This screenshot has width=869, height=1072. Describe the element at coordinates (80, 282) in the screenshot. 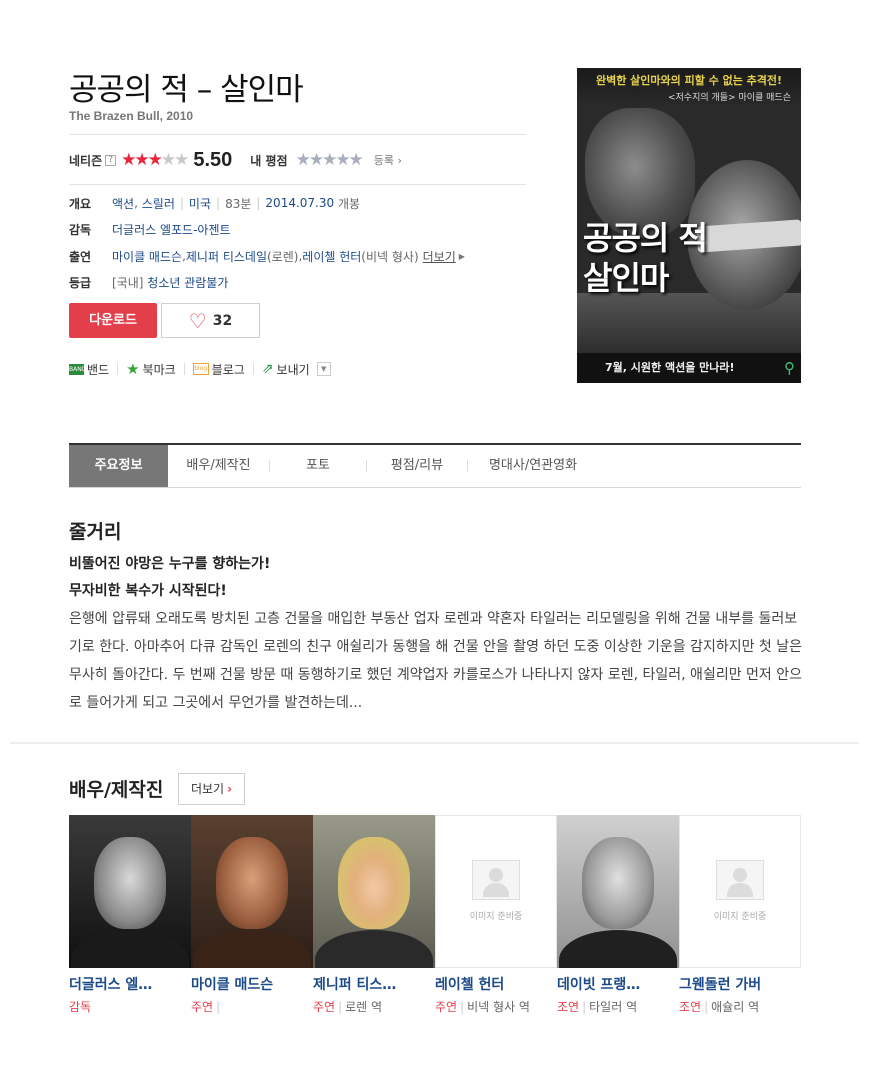

I see `info-grade-label: 등급` at that location.